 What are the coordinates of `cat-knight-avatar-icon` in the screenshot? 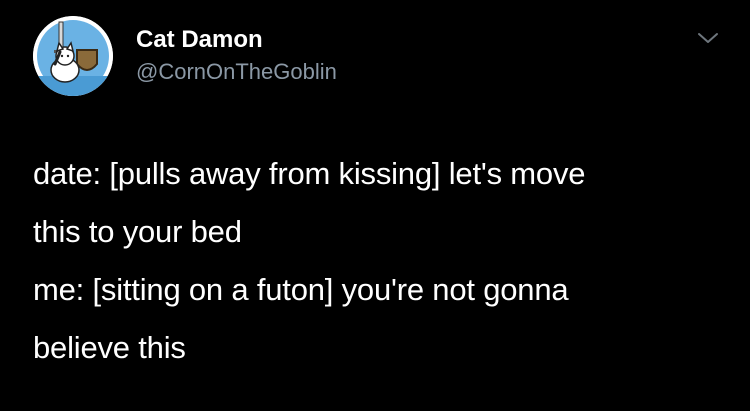 It's located at (73, 56).